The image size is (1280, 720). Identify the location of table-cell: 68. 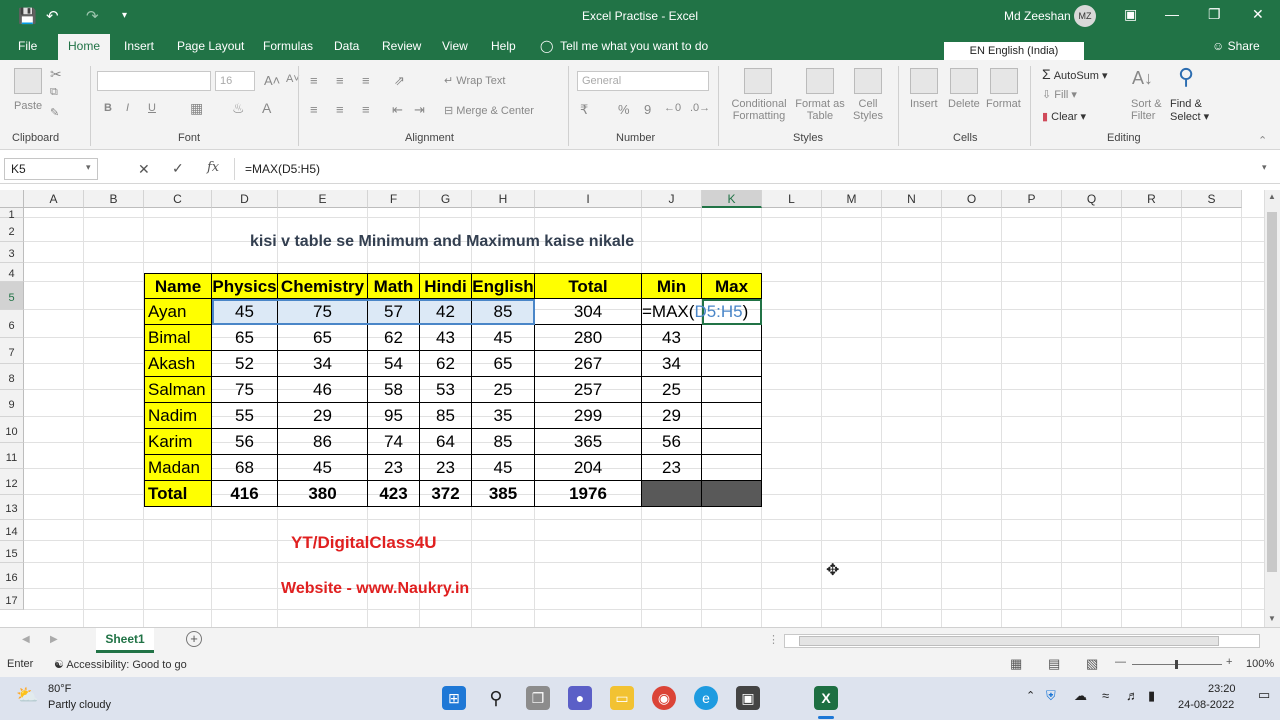
(245, 468).